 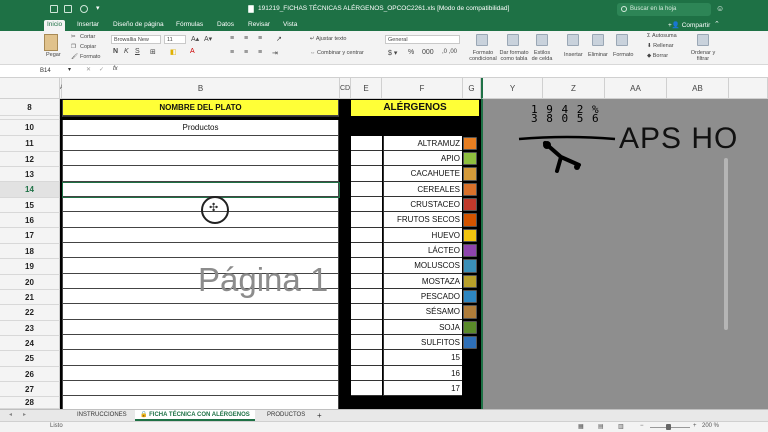 I want to click on insert-cells-icon, so click(x=573, y=40).